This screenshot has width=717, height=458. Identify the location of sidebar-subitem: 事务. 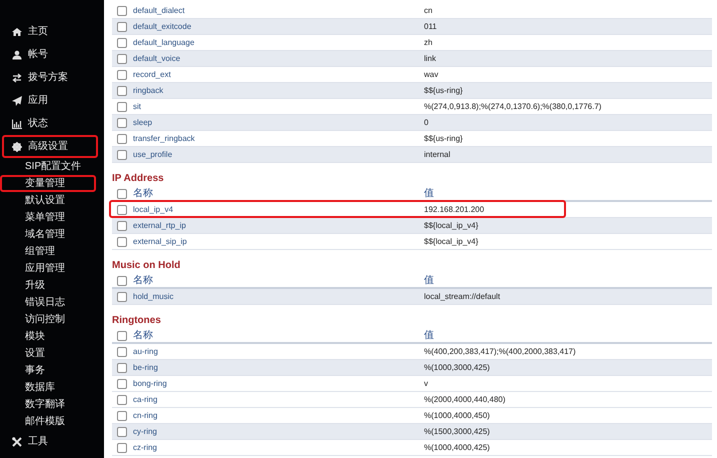
(48, 370).